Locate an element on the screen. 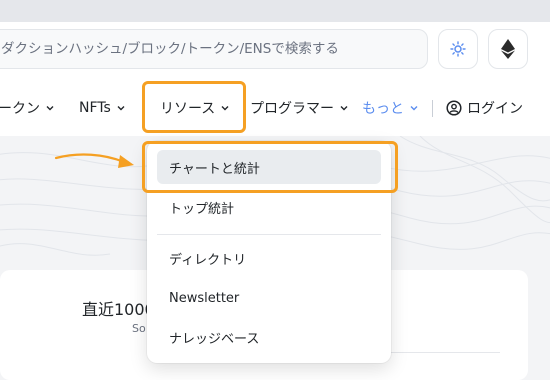 This screenshot has height=380, width=550. menu-item-newsletter: Newsletter is located at coordinates (269, 298).